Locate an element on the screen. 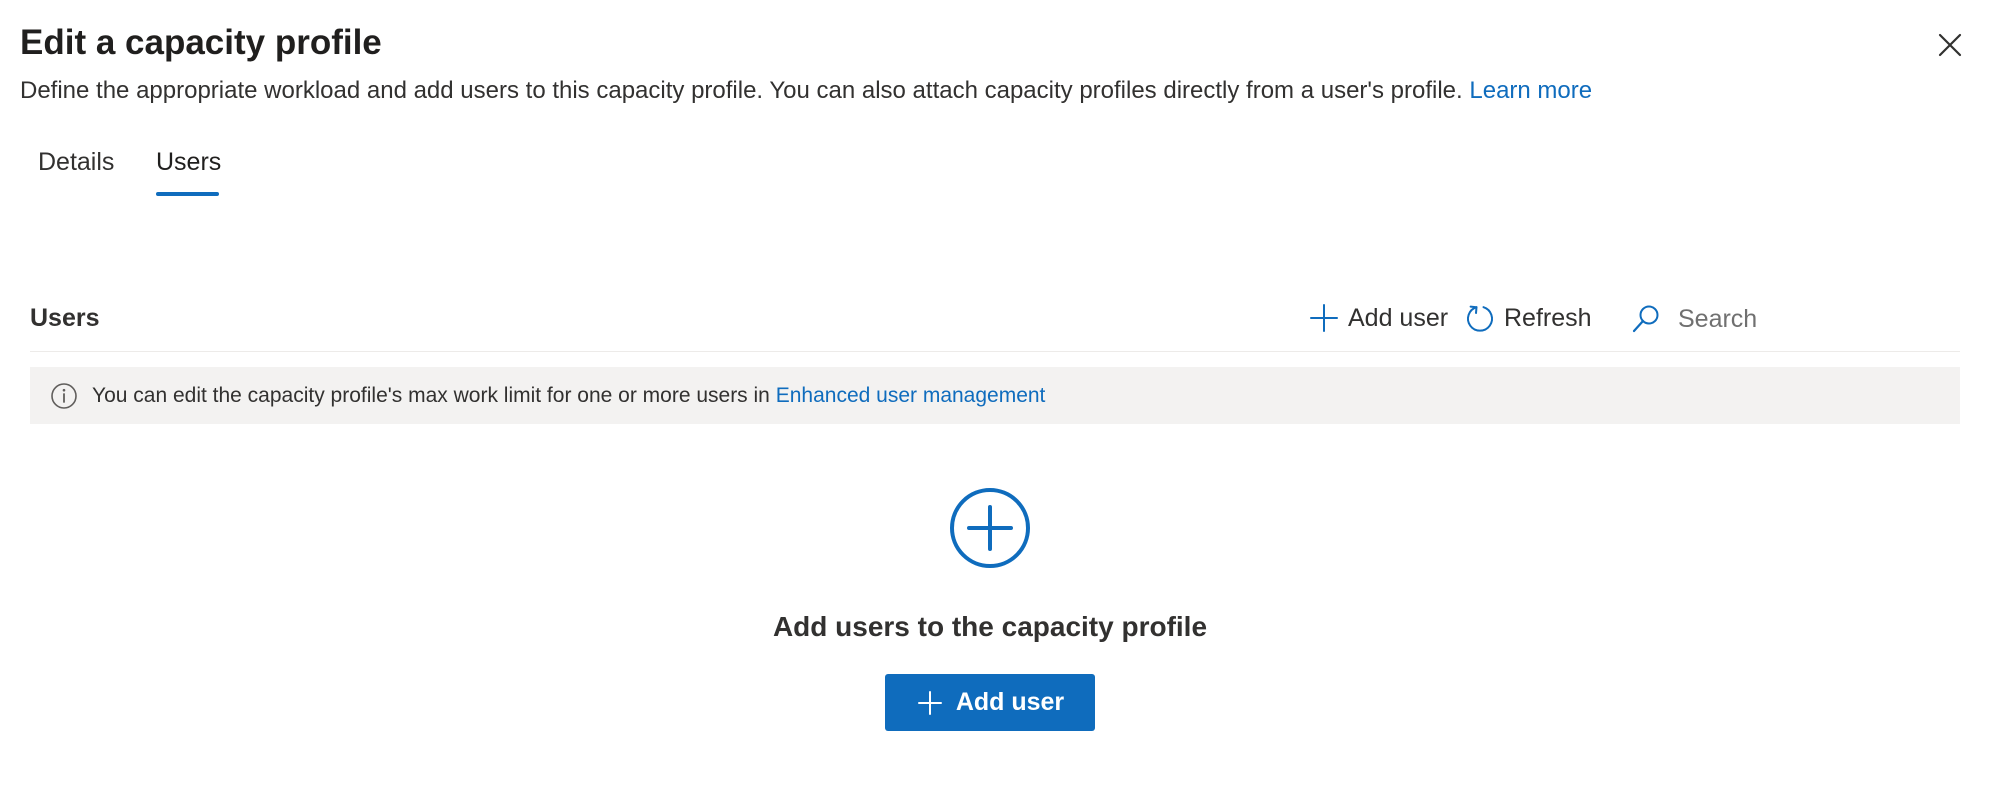 The width and height of the screenshot is (1994, 800). enhanced-user-management-link: Enhanced user management is located at coordinates (911, 395).